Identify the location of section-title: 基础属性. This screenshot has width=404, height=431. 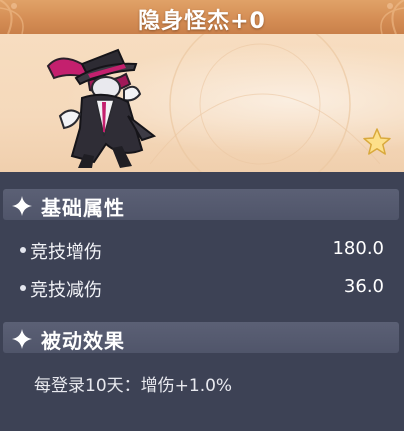
(83, 208).